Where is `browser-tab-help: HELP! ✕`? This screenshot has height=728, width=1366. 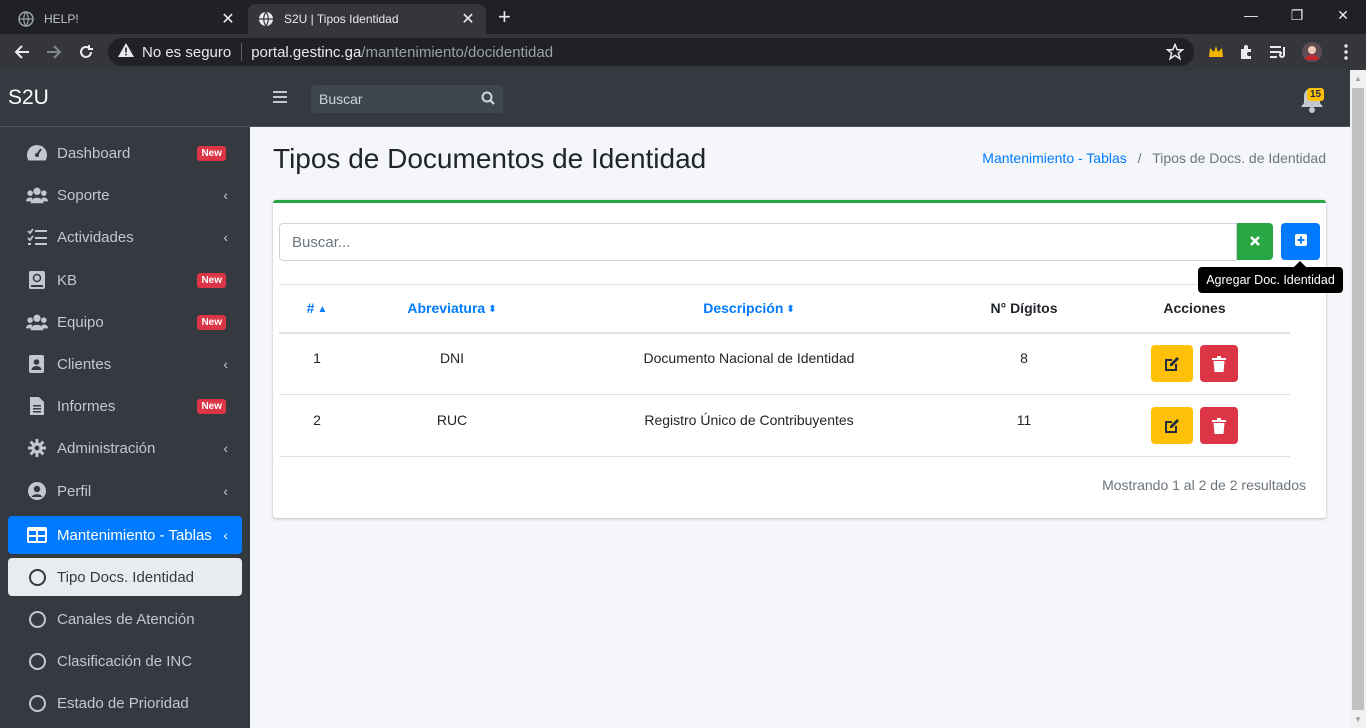 browser-tab-help: HELP! ✕ is located at coordinates (127, 19).